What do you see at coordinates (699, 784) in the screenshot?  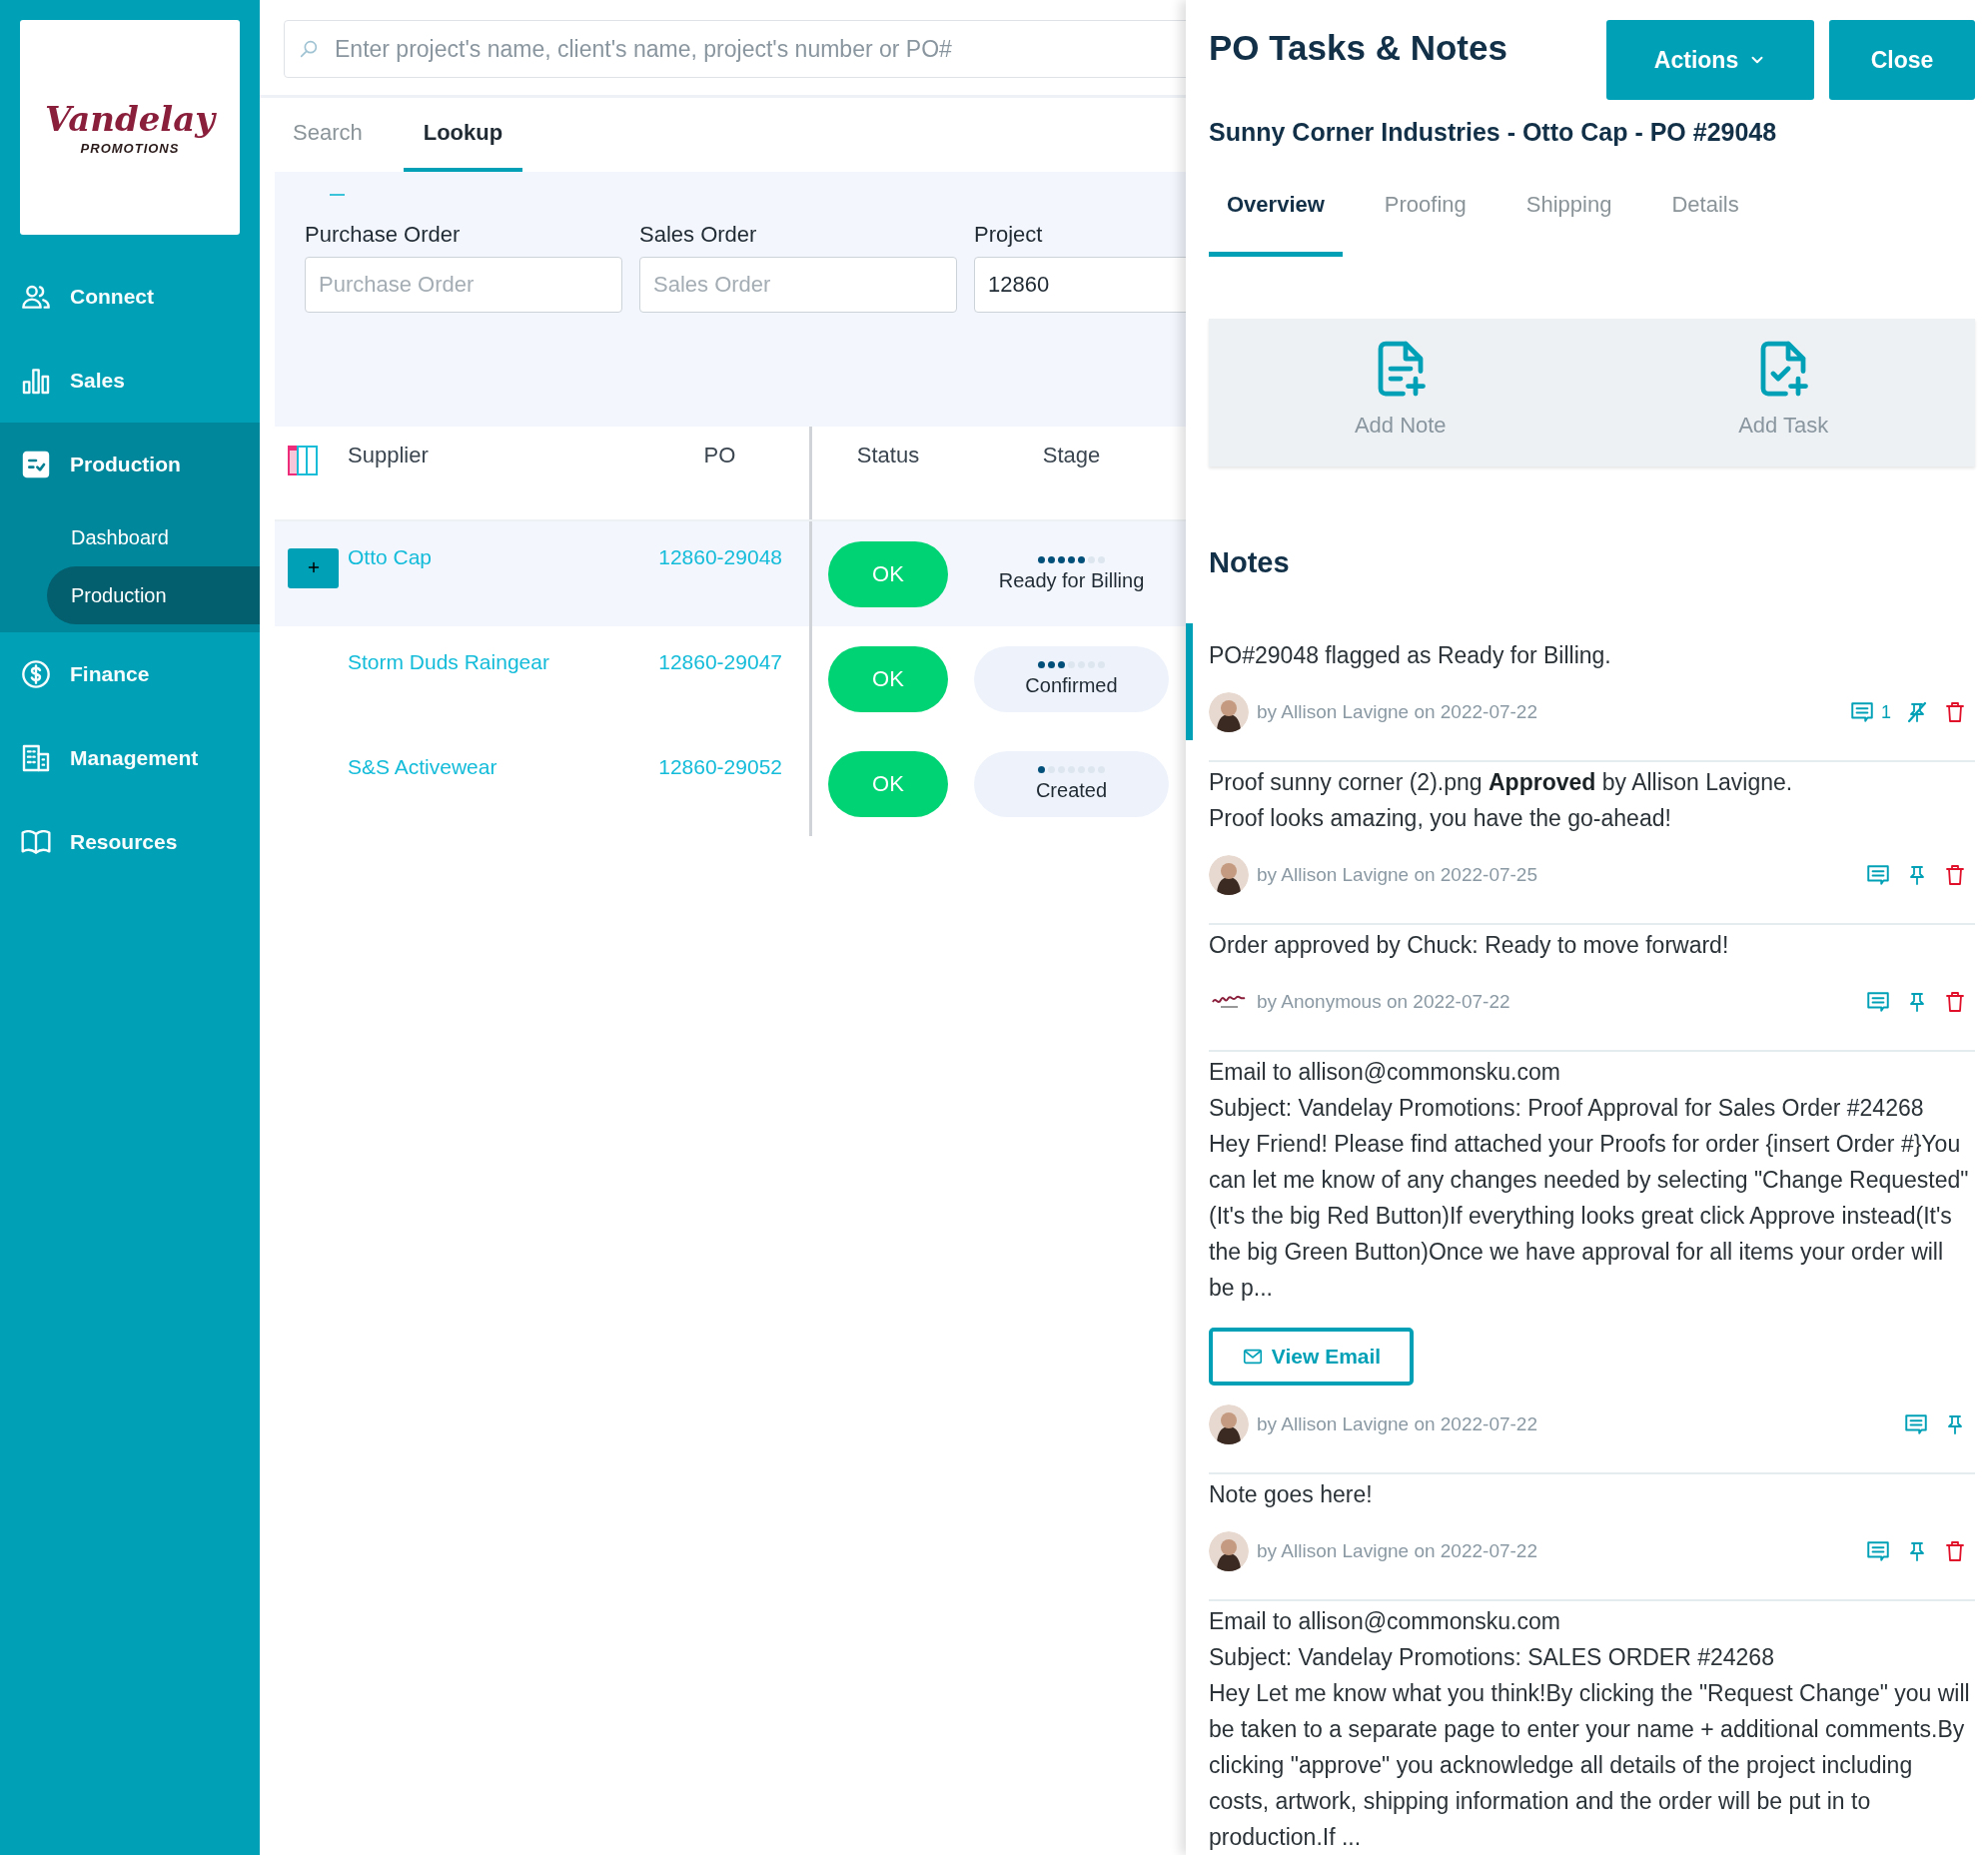 I see `po-link: 12860-29052` at bounding box center [699, 784].